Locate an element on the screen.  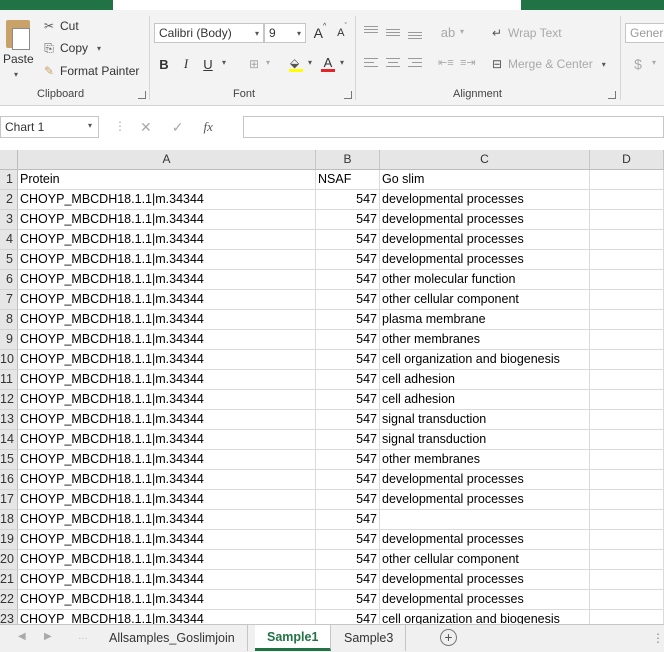
grow-font-button: A ^ is located at coordinates (320, 33).